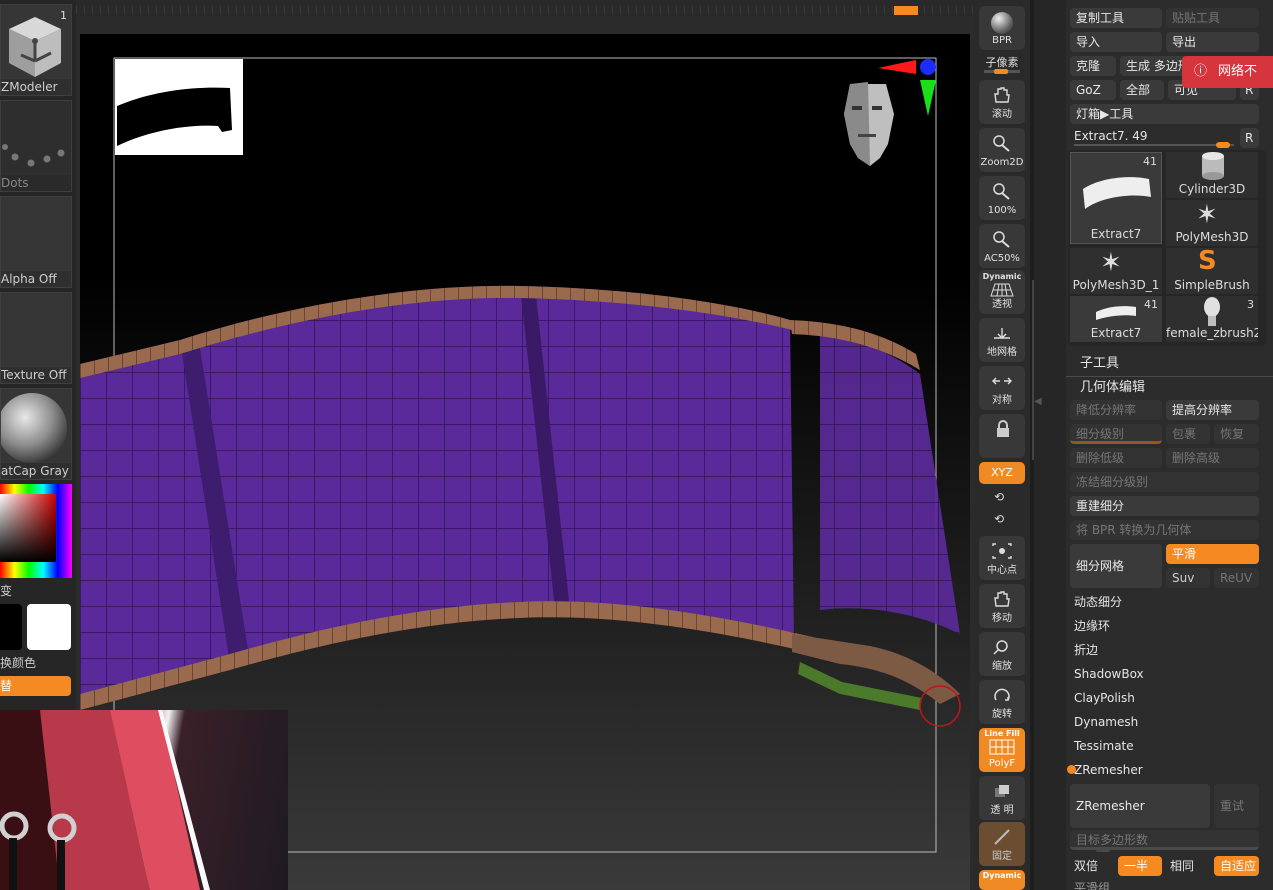 The width and height of the screenshot is (1273, 890). What do you see at coordinates (36, 471) in the screenshot?
I see `material-label: atCap Gray` at bounding box center [36, 471].